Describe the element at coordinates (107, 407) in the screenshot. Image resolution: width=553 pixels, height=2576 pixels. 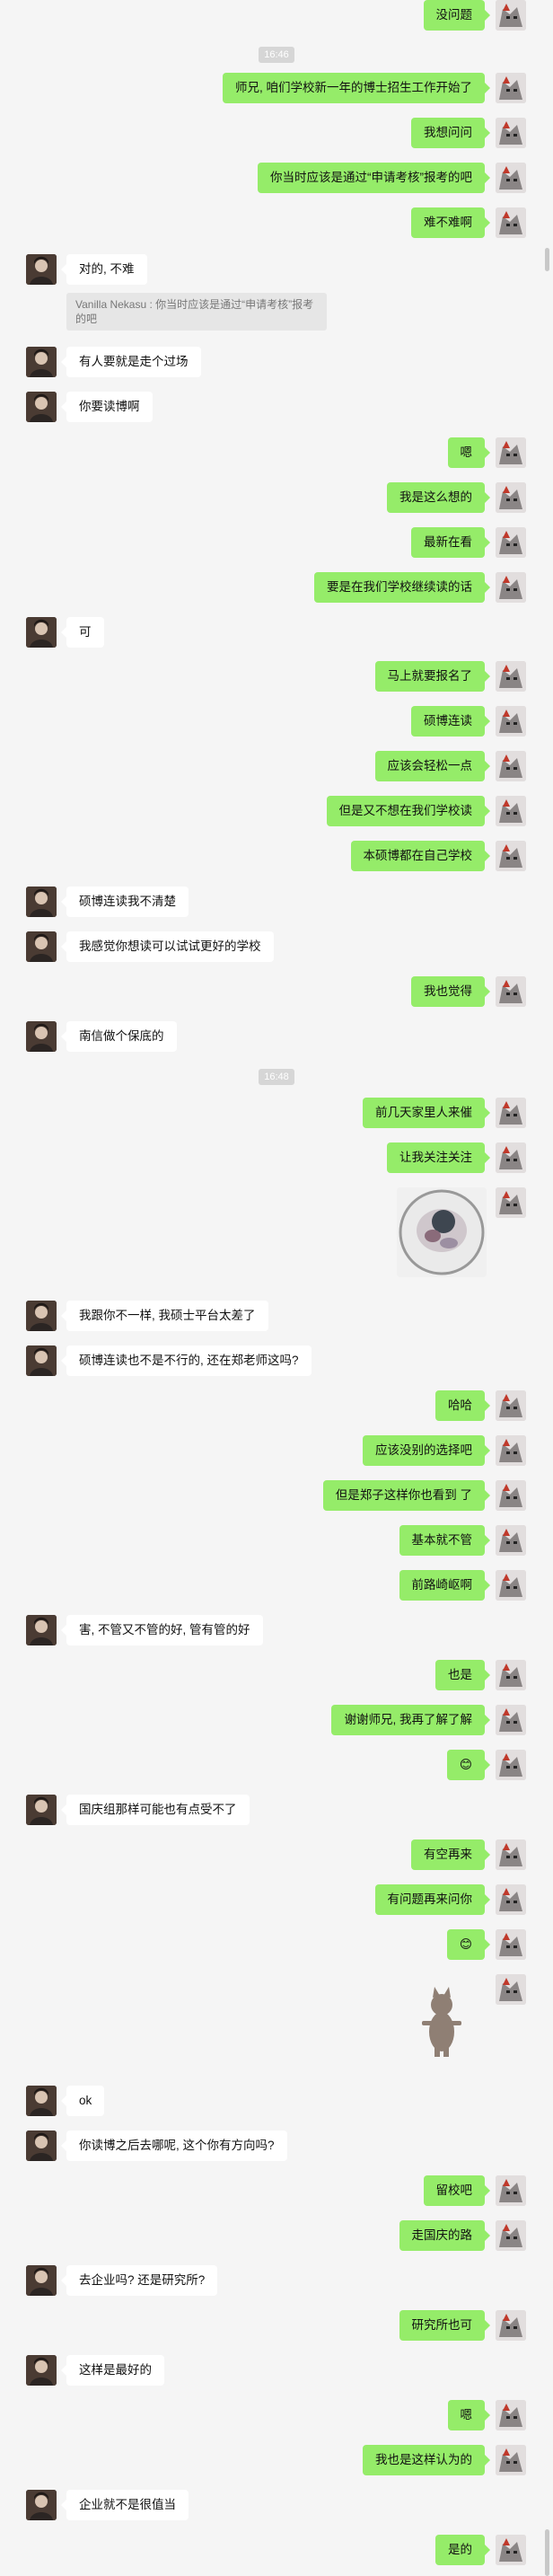
I see `message-bubble: 你要读博啊` at that location.